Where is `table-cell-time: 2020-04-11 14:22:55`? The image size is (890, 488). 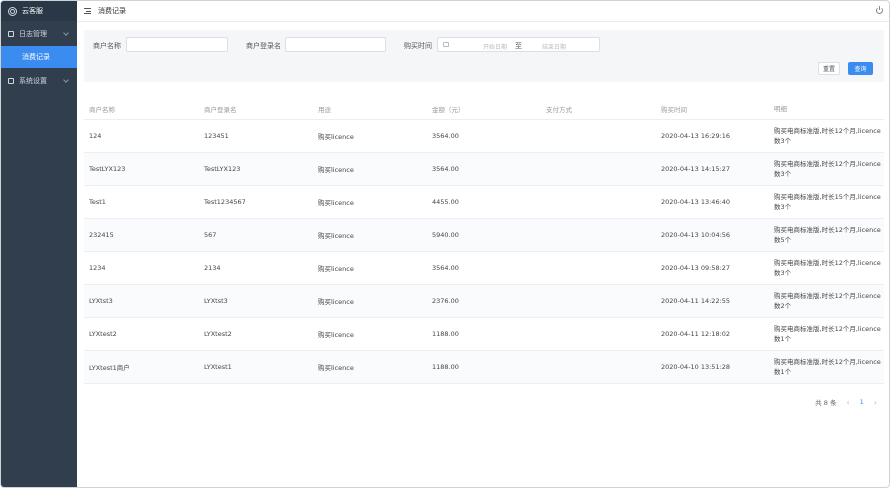 table-cell-time: 2020-04-11 14:22:55 is located at coordinates (696, 301).